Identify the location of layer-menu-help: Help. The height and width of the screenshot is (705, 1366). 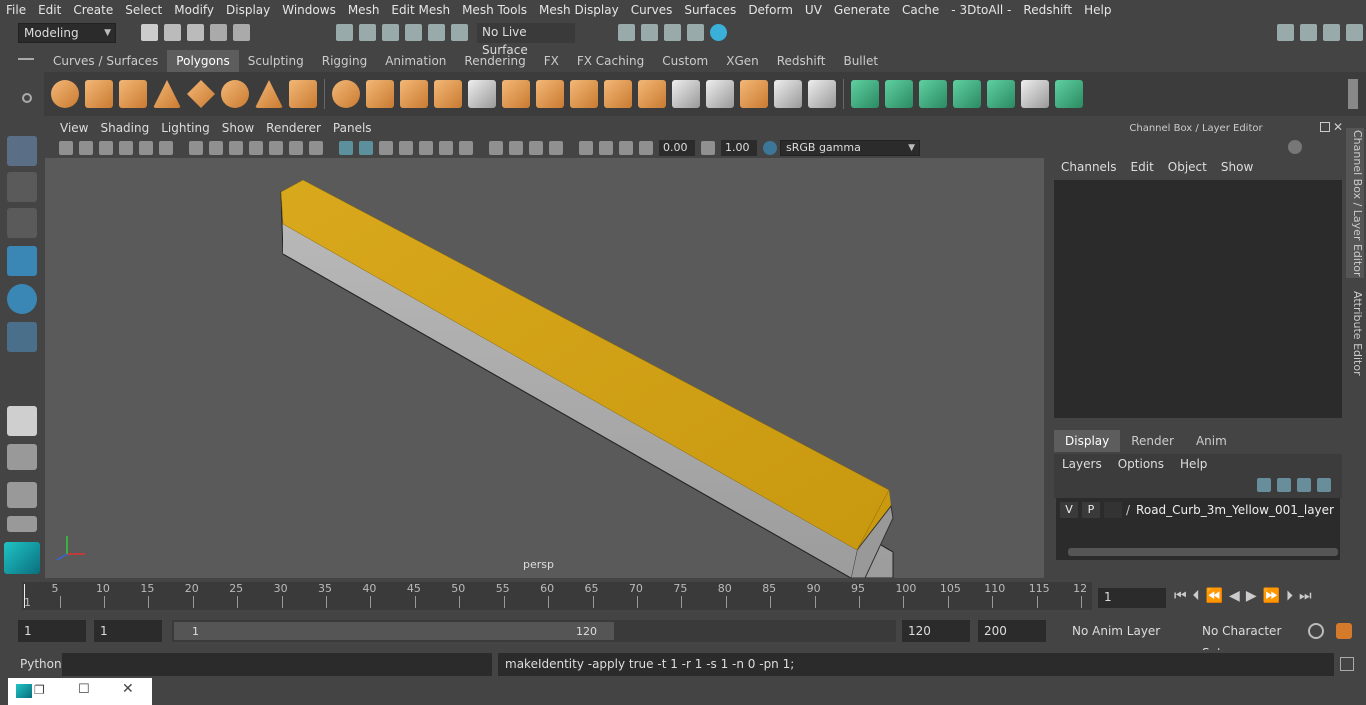
(1193, 464).